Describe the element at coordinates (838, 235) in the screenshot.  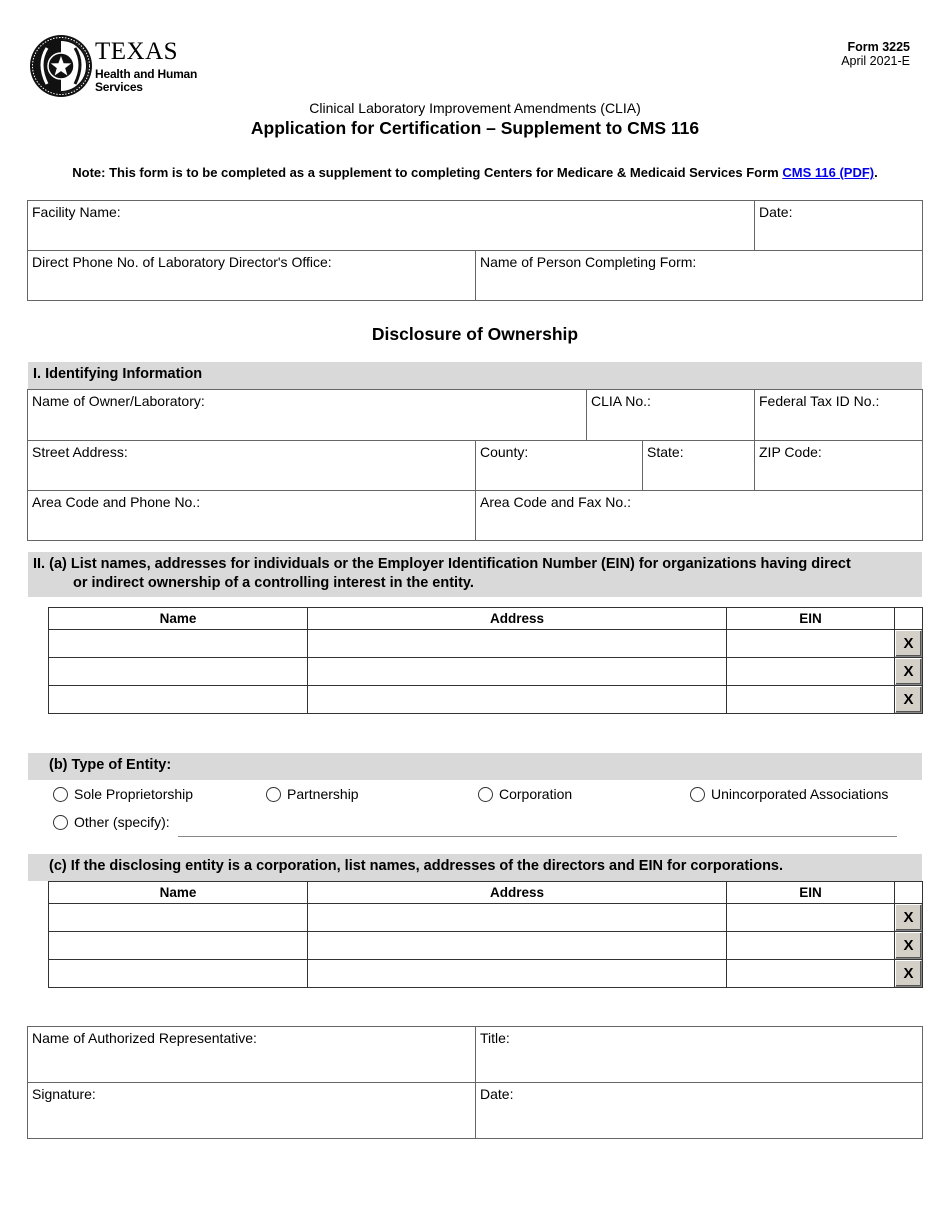
I see `date-input` at that location.